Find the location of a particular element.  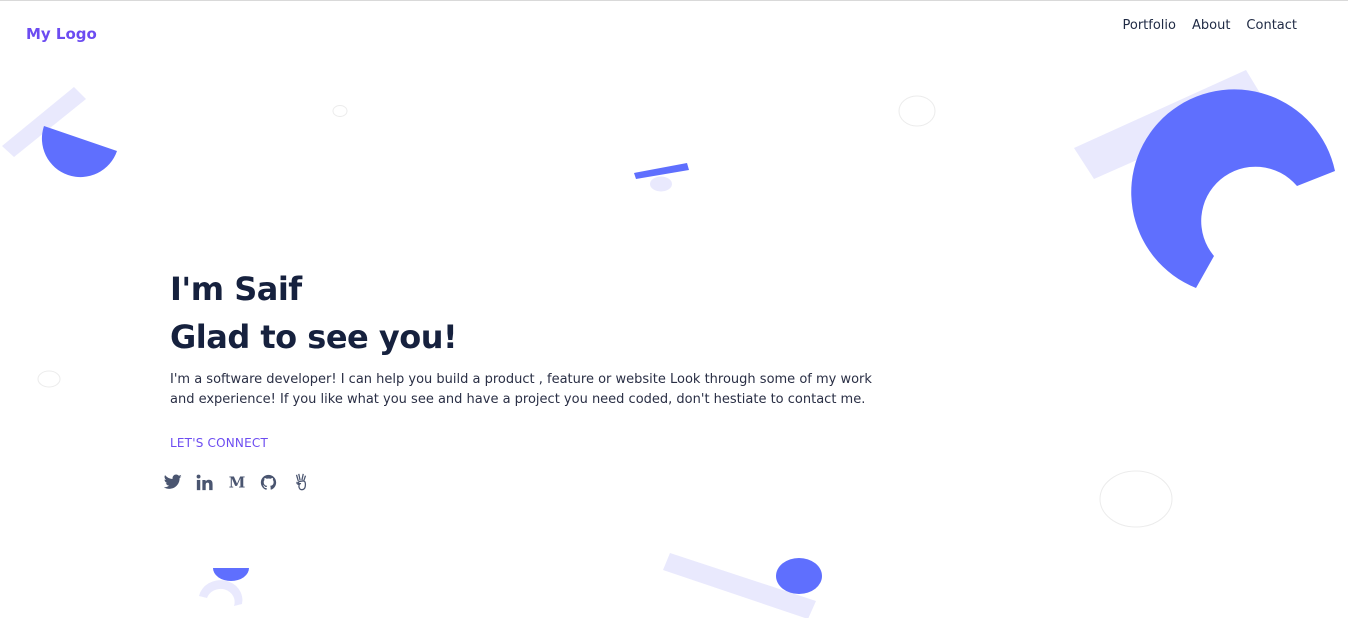

medium-link: M is located at coordinates (236, 482).